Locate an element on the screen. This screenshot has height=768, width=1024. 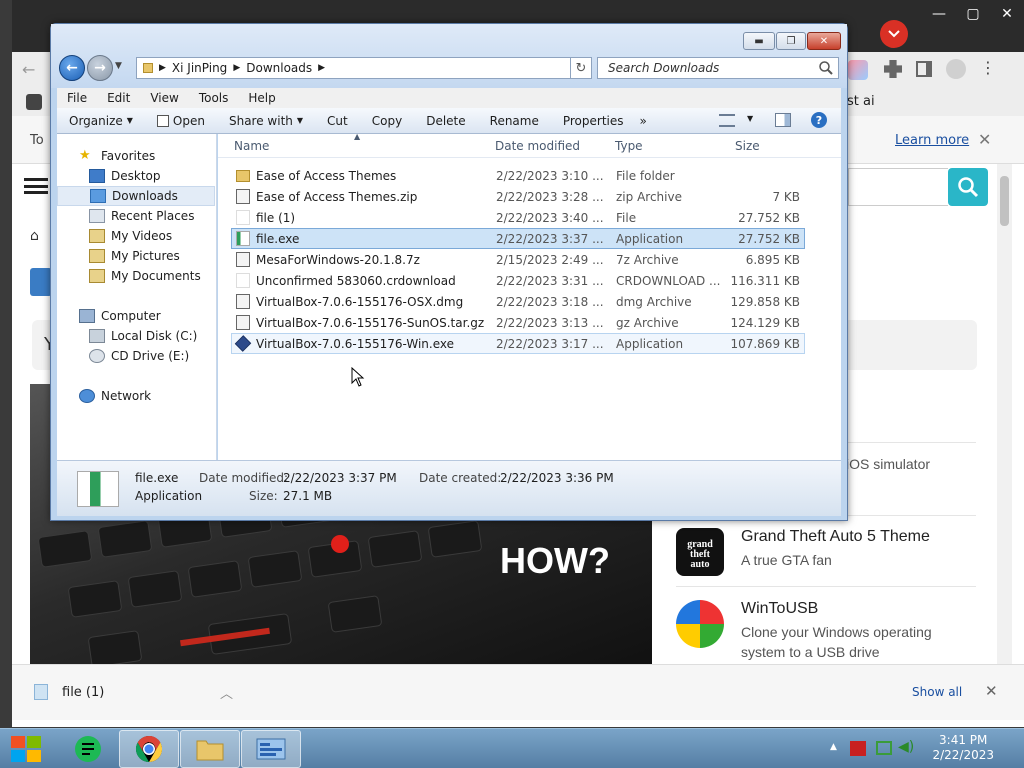
menu-tools: Tools is located at coordinates (214, 98).